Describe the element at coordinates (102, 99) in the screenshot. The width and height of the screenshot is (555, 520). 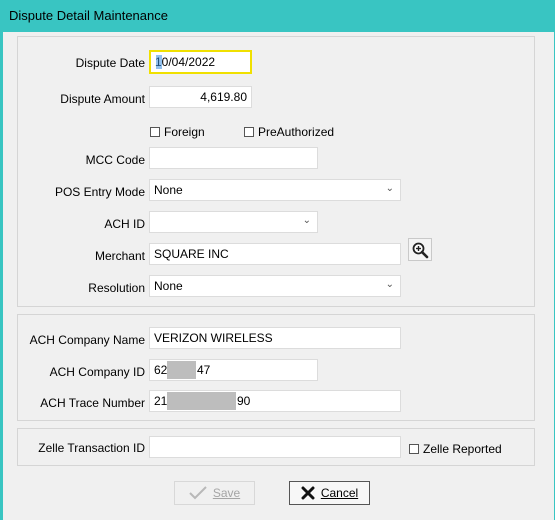
I see `dispute-amount-label: Dispute Amount` at that location.